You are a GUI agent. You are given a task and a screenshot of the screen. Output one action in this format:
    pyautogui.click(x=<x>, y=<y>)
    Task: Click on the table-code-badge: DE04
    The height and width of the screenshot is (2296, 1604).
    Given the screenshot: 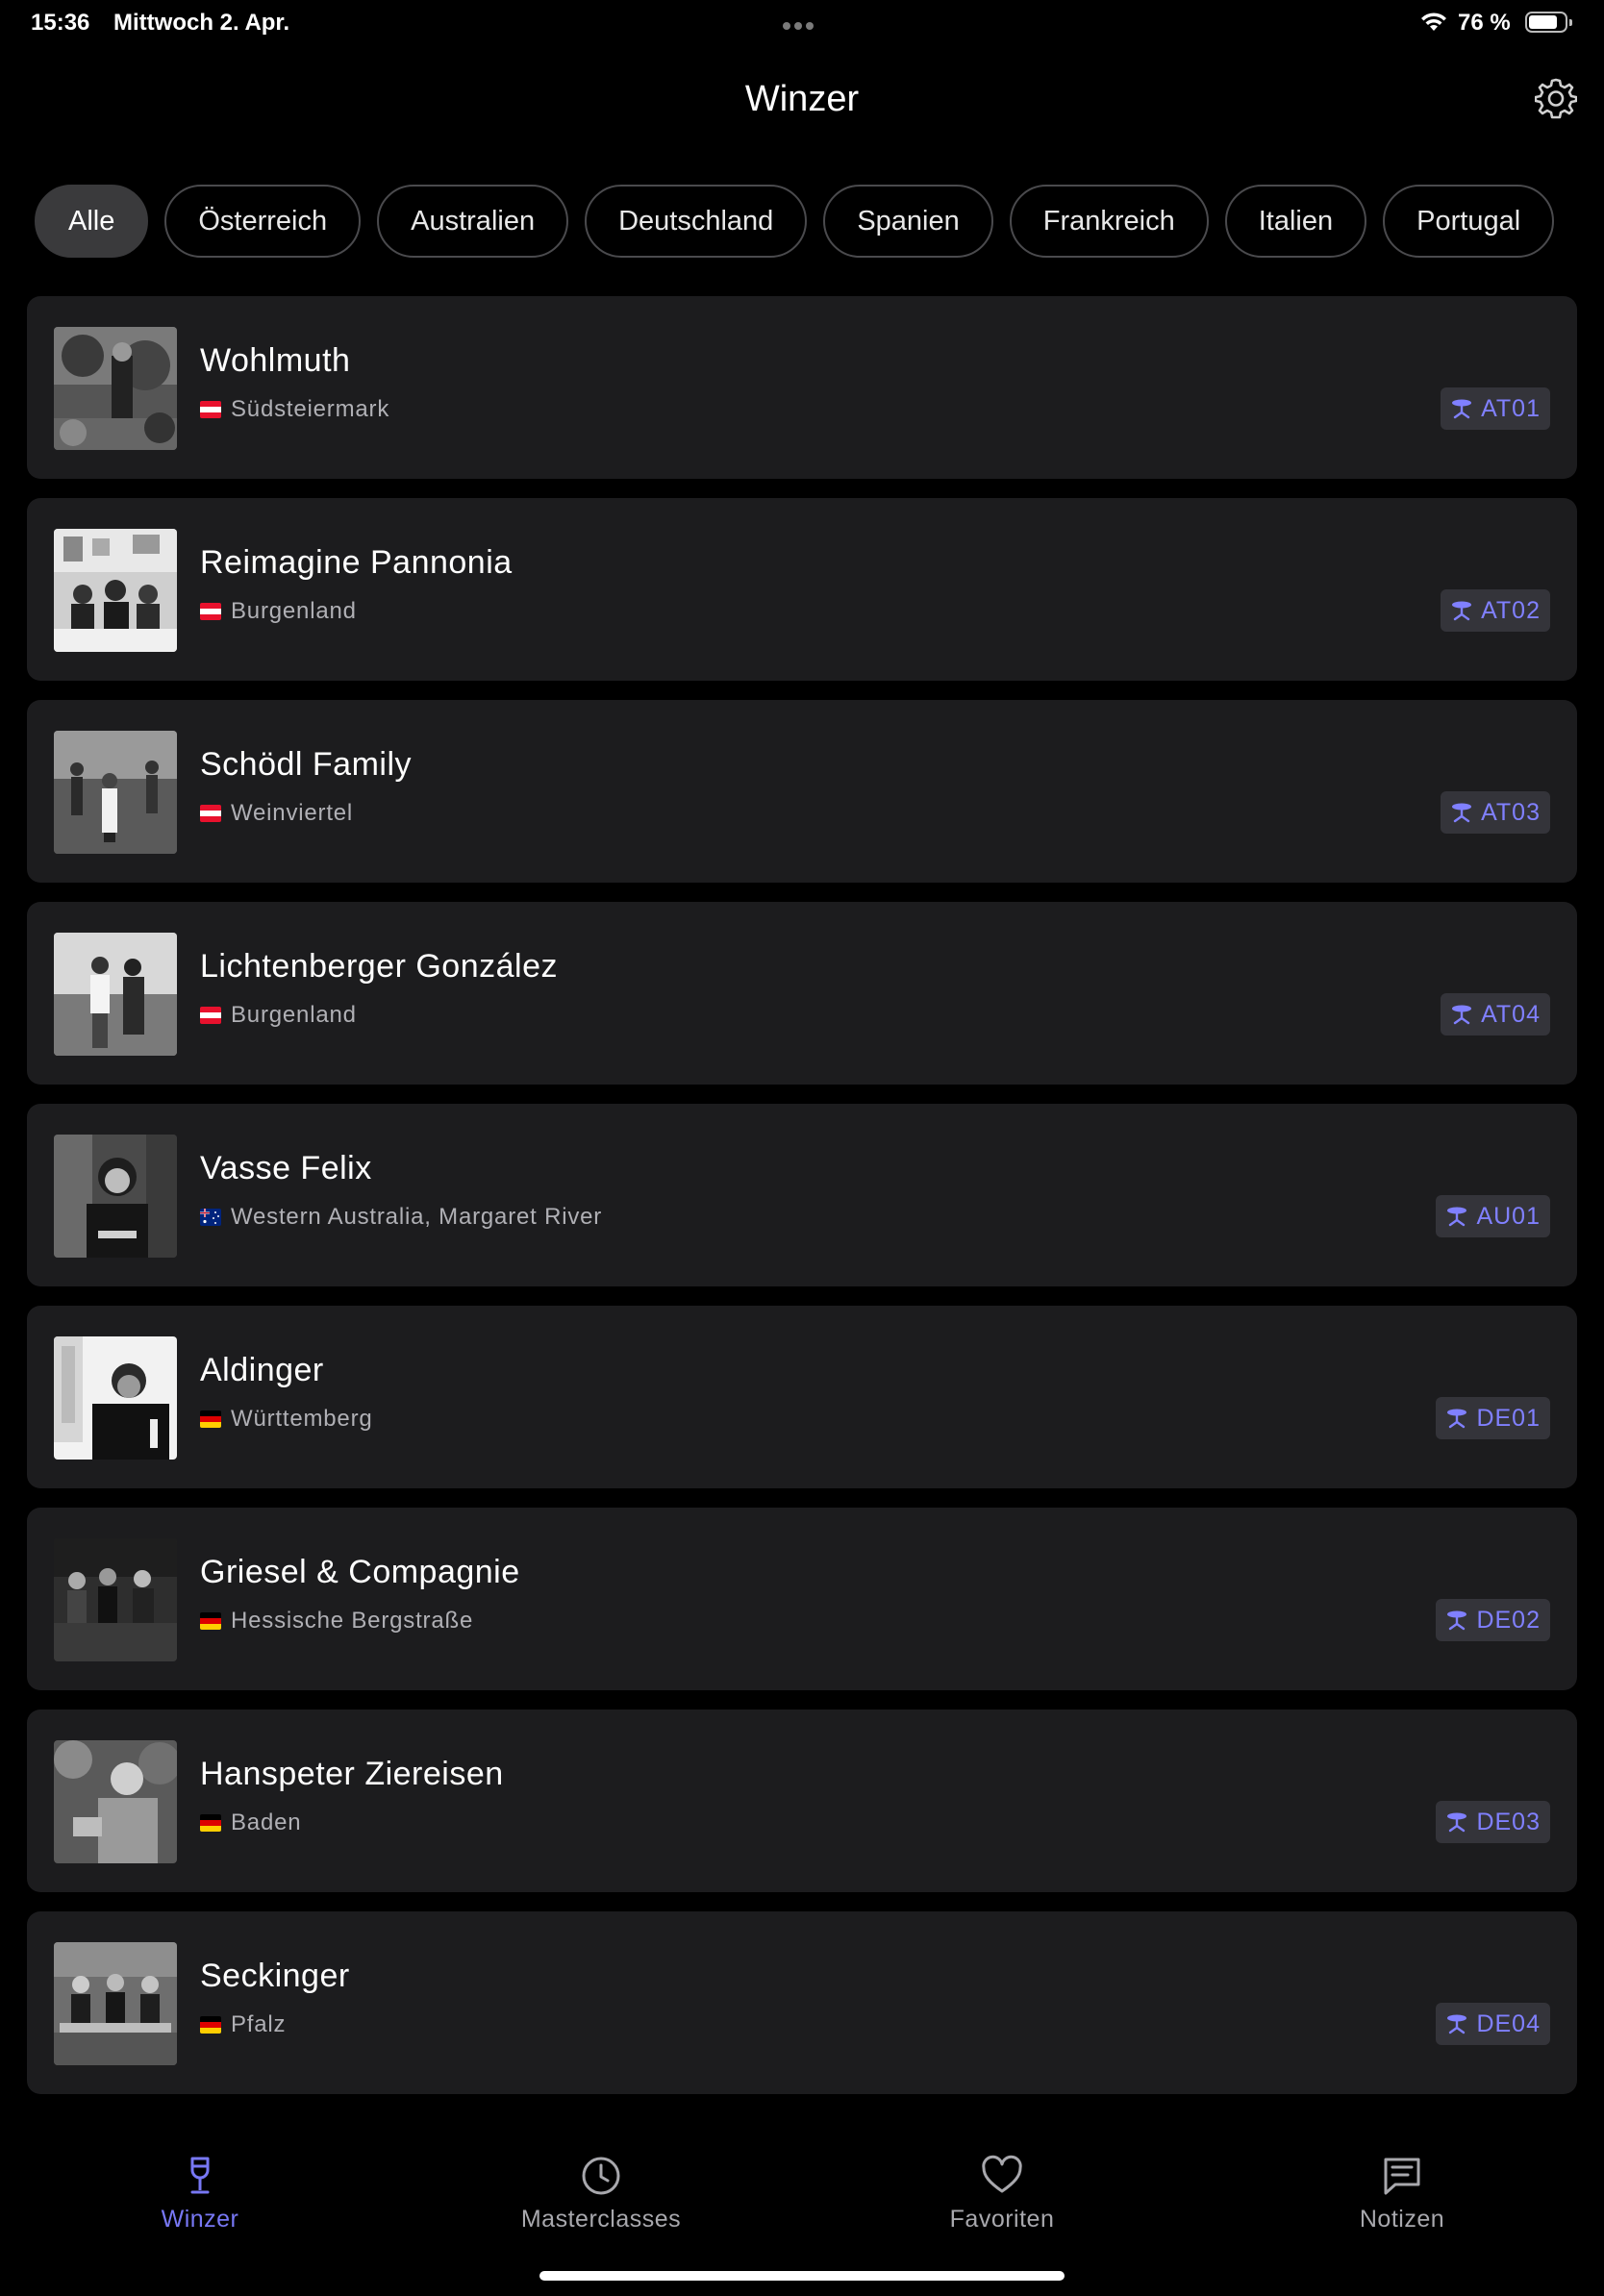 What is the action you would take?
    pyautogui.click(x=1493, y=2024)
    